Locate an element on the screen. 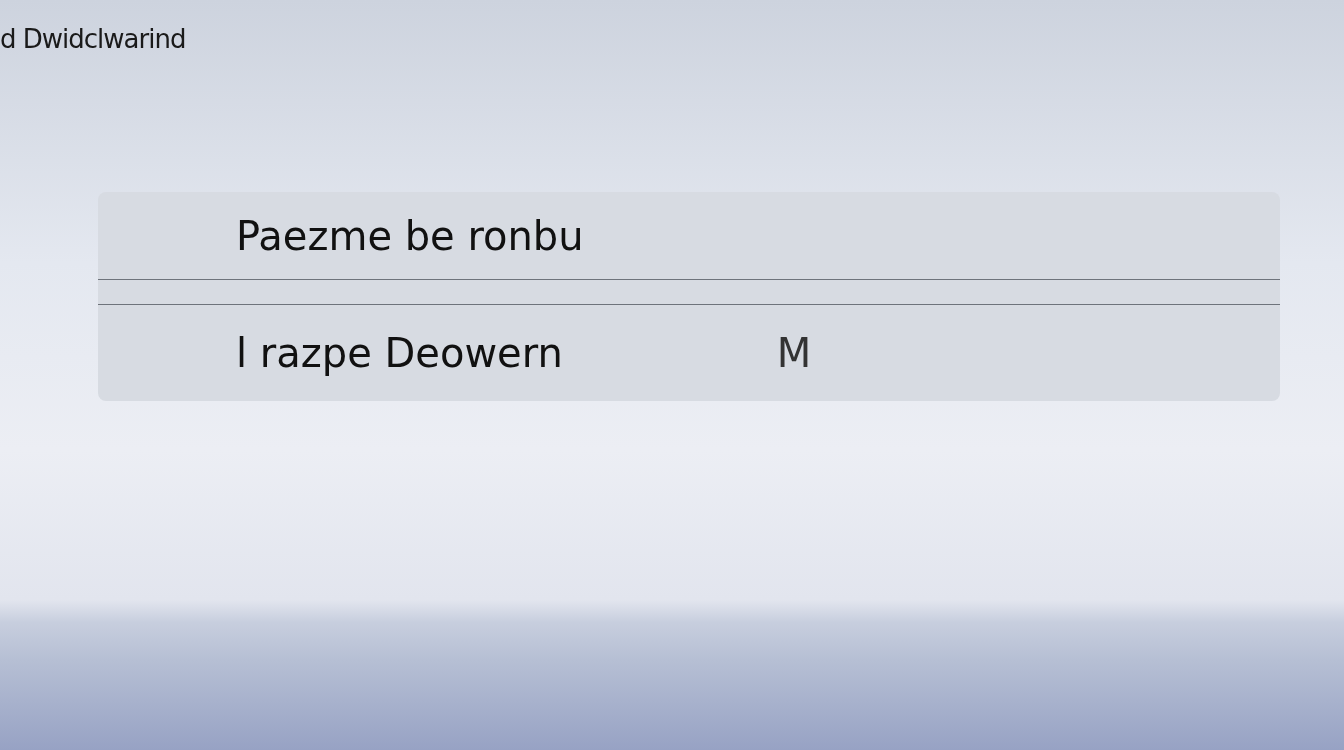 This screenshot has width=1344, height=750. row-value: M is located at coordinates (794, 353).